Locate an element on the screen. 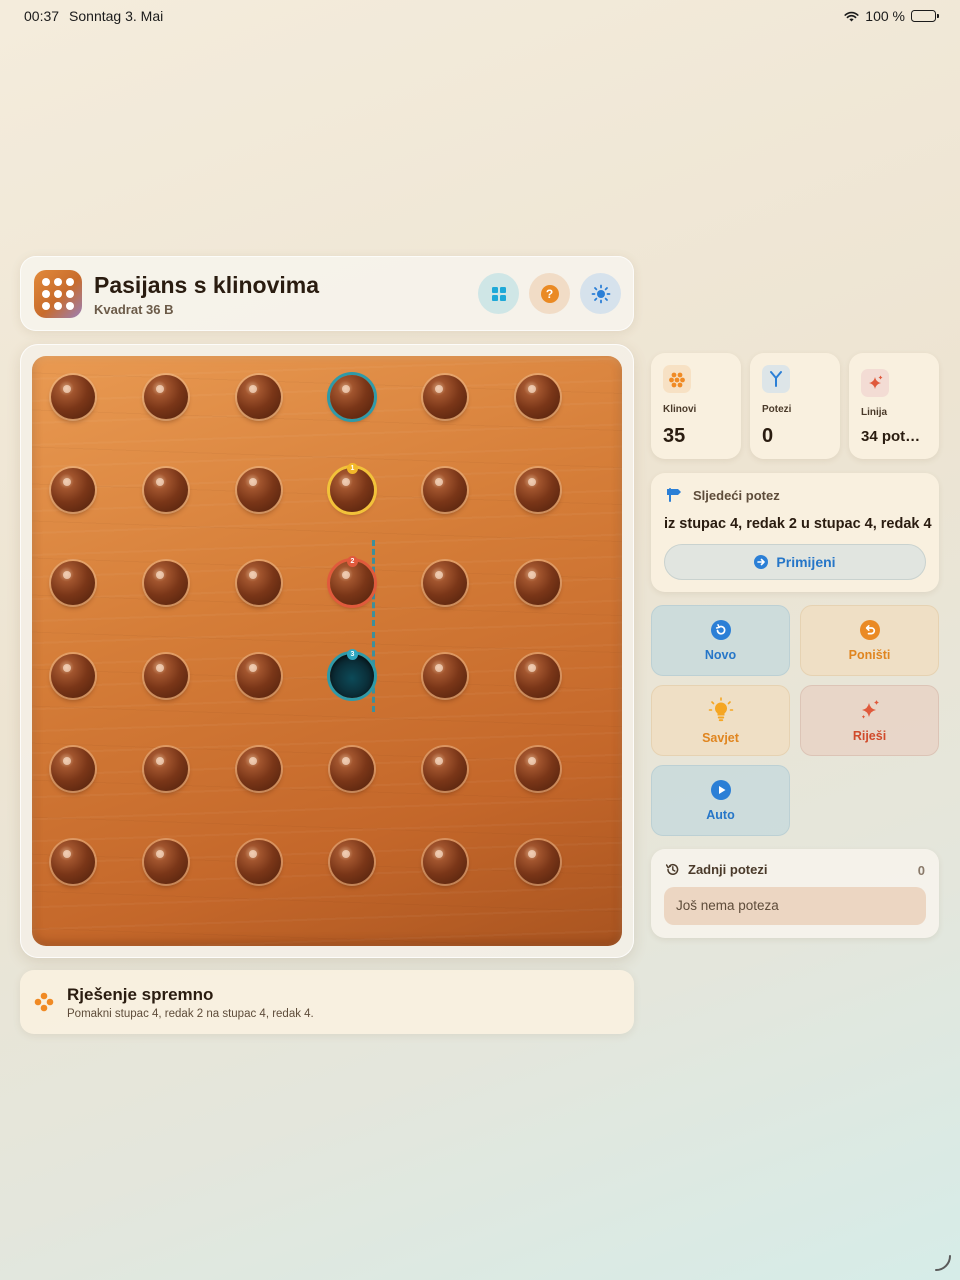 The height and width of the screenshot is (1280, 960). stat-value: 35 is located at coordinates (674, 436).